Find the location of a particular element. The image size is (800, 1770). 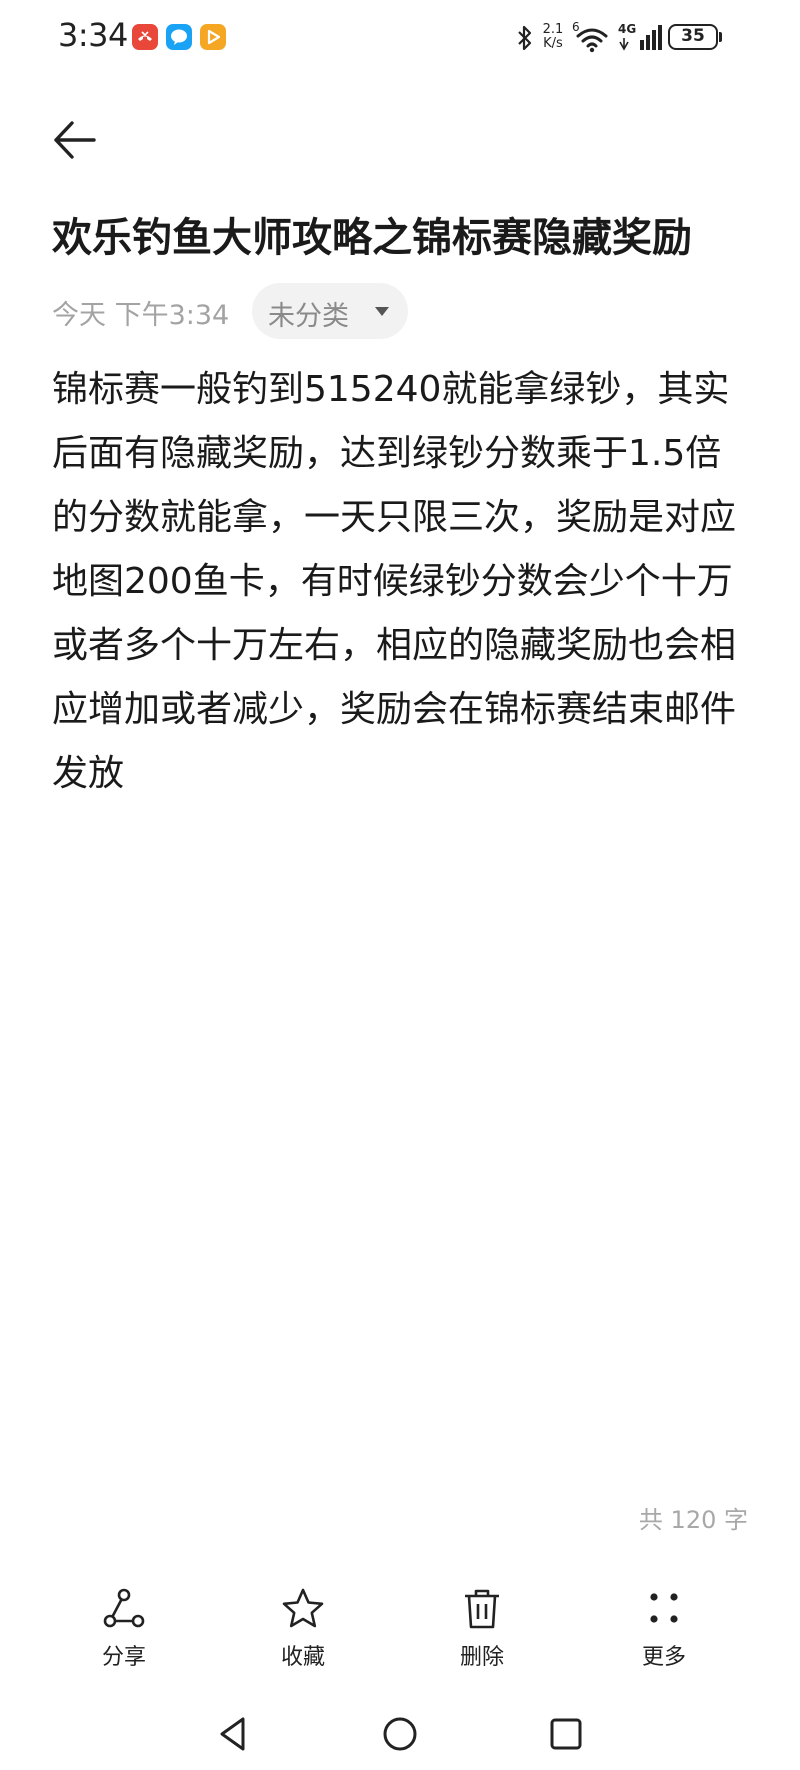

nav-recent-button is located at coordinates (566, 1734).